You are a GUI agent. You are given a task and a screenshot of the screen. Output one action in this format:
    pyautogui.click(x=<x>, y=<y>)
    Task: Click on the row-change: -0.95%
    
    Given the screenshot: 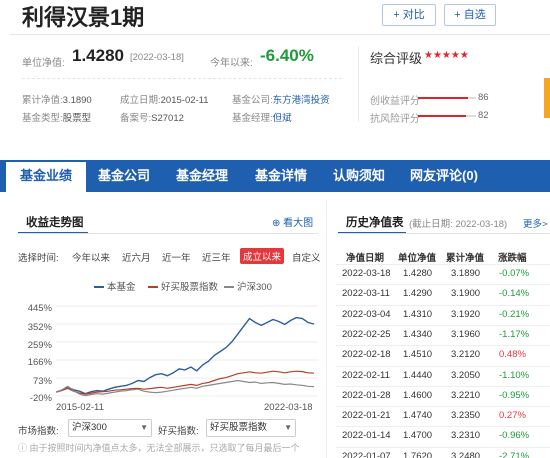 What is the action you would take?
    pyautogui.click(x=514, y=395)
    